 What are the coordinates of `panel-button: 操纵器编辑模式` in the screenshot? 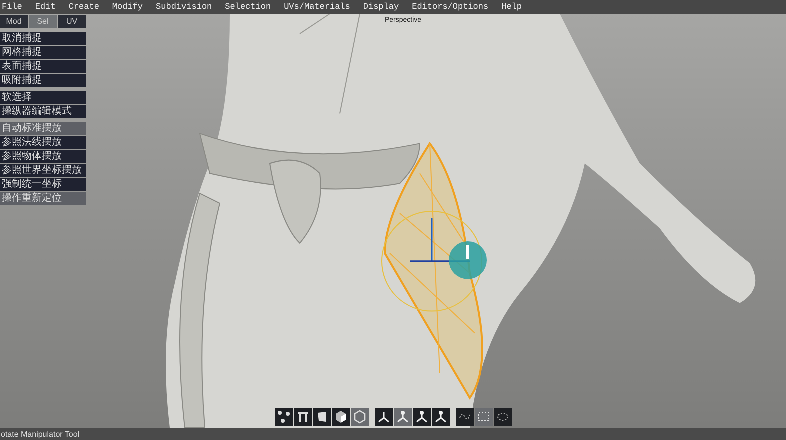 It's located at (43, 111).